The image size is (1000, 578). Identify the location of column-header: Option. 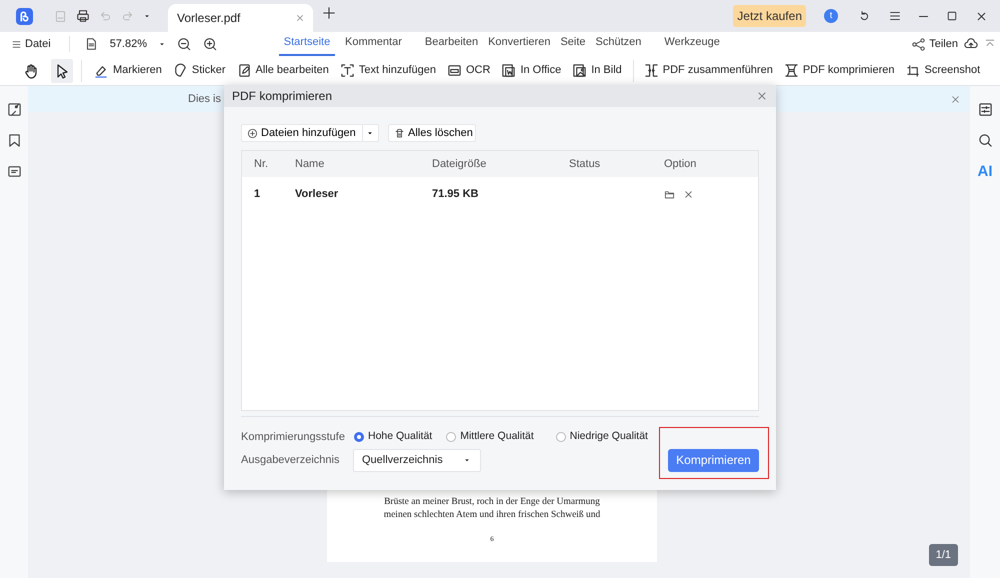
(681, 164).